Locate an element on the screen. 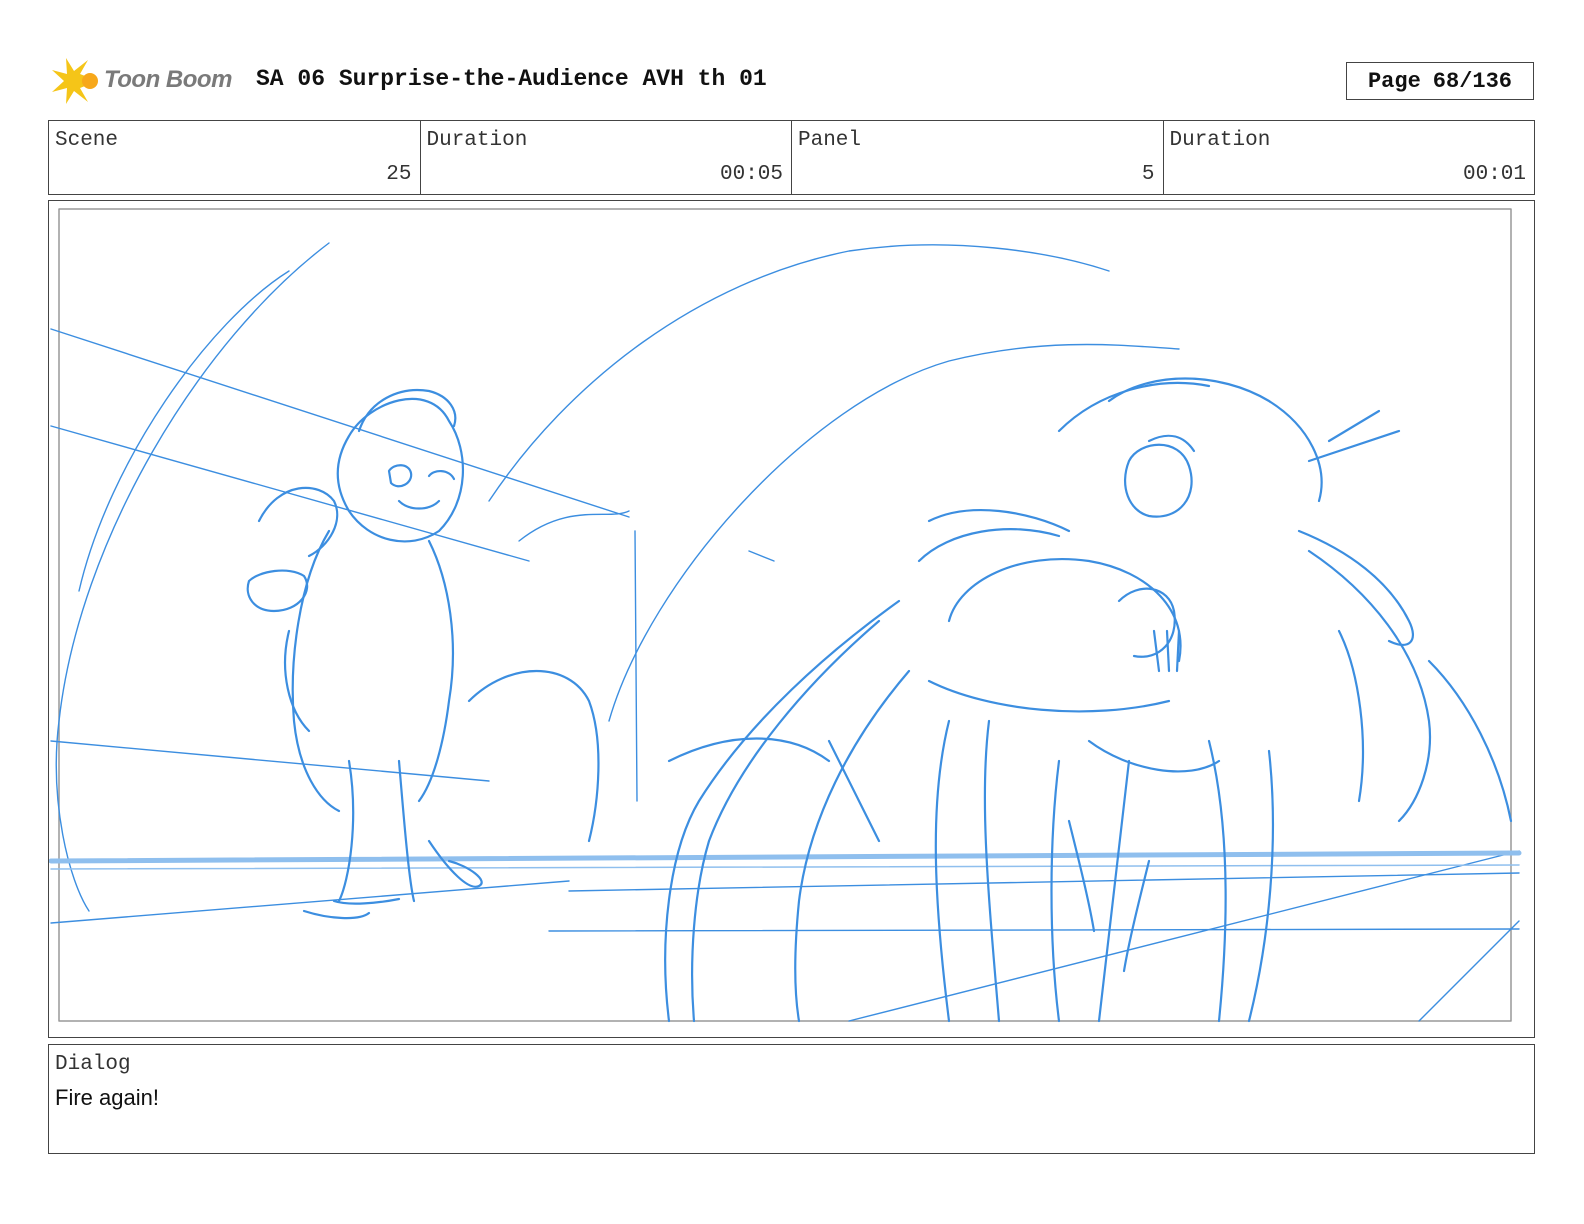  document-title: SA 06 Surprise-the-Audience AVH th 01 is located at coordinates (511, 79).